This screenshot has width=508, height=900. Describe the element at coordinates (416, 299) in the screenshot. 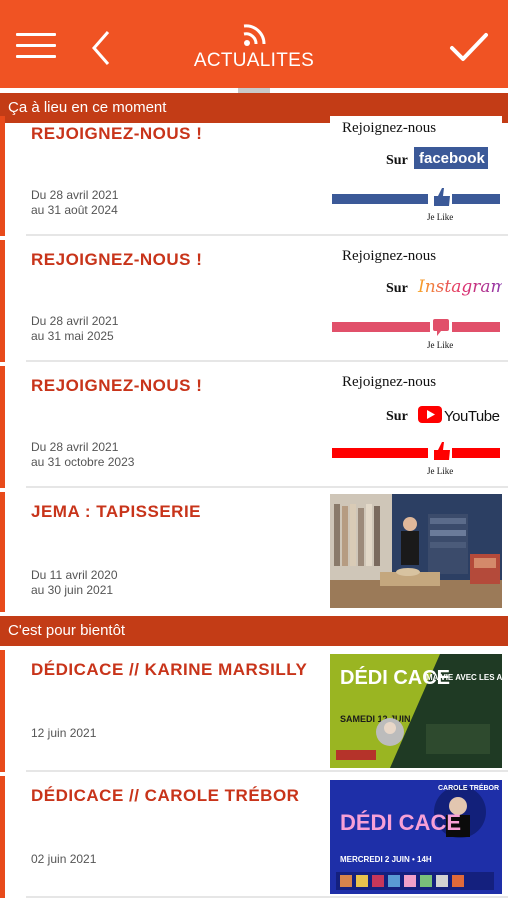

I see `item-thumbnail-instagram: Rejoignez-nous Sur Instagram Je Like` at that location.